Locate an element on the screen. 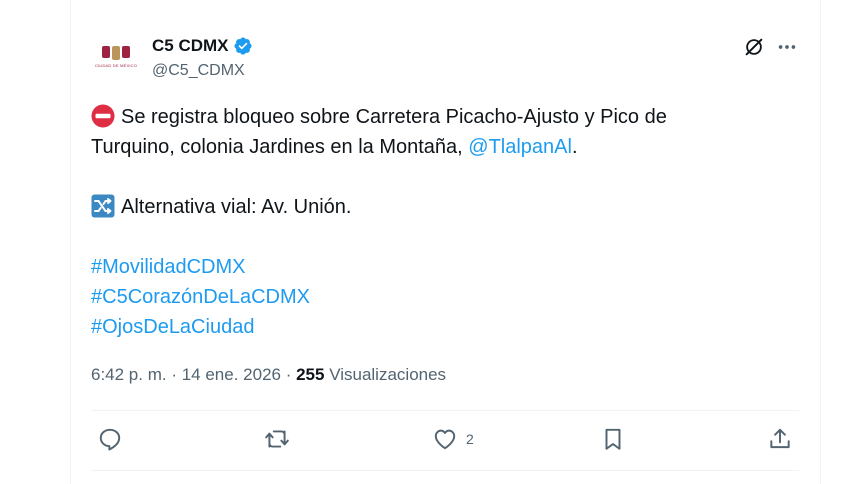 This screenshot has width=854, height=484. mention-link: @TlalpanAl is located at coordinates (520, 147).